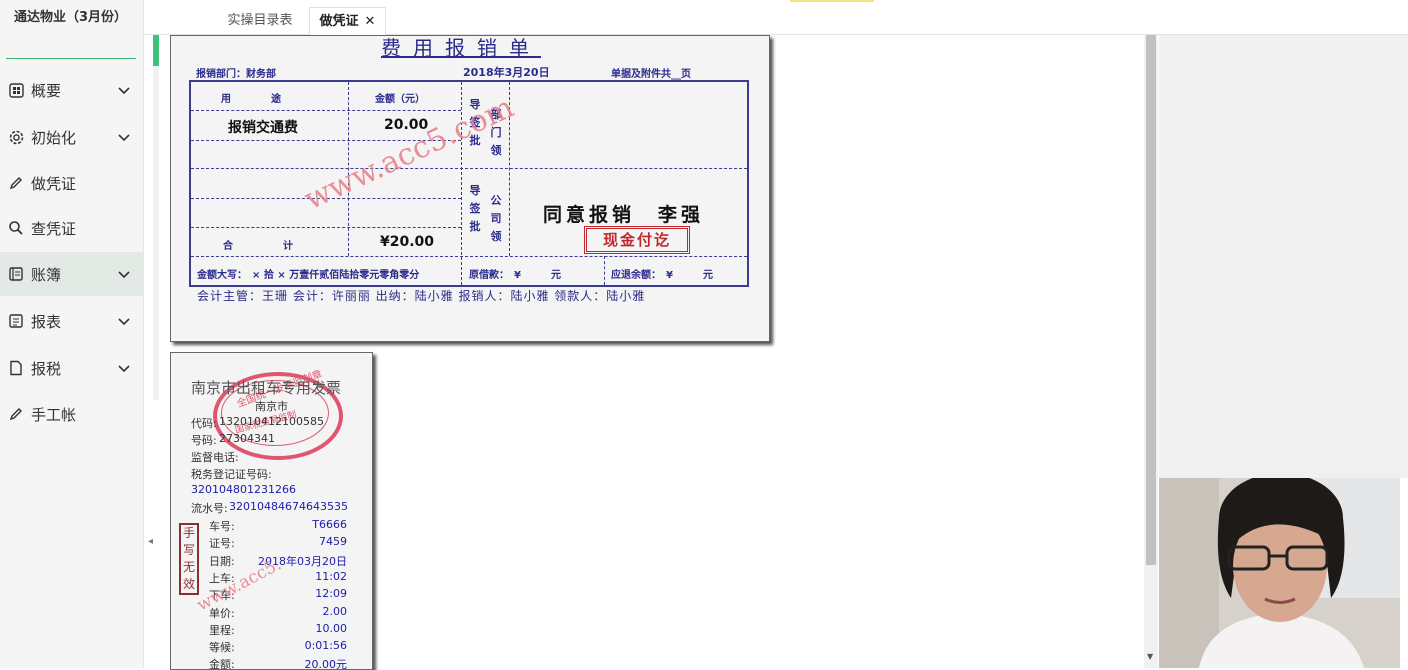  I want to click on sidebar-item-label: 手工帐, so click(54, 414).